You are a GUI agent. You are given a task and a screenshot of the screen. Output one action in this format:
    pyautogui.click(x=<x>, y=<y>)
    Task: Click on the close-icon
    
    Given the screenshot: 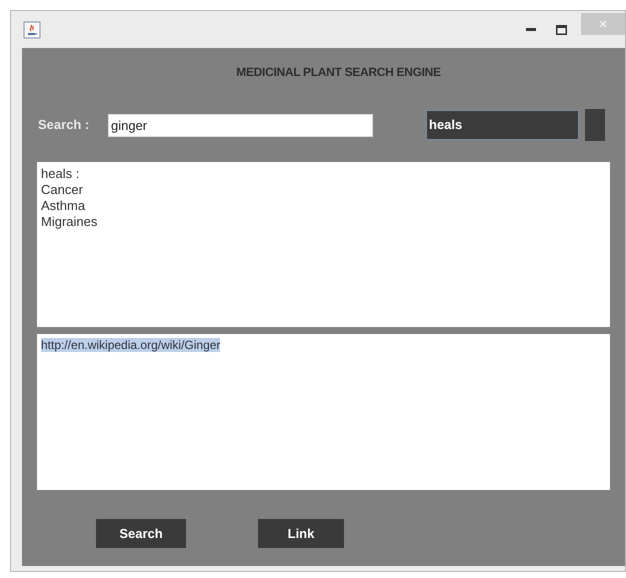 What is the action you would take?
    pyautogui.click(x=603, y=24)
    